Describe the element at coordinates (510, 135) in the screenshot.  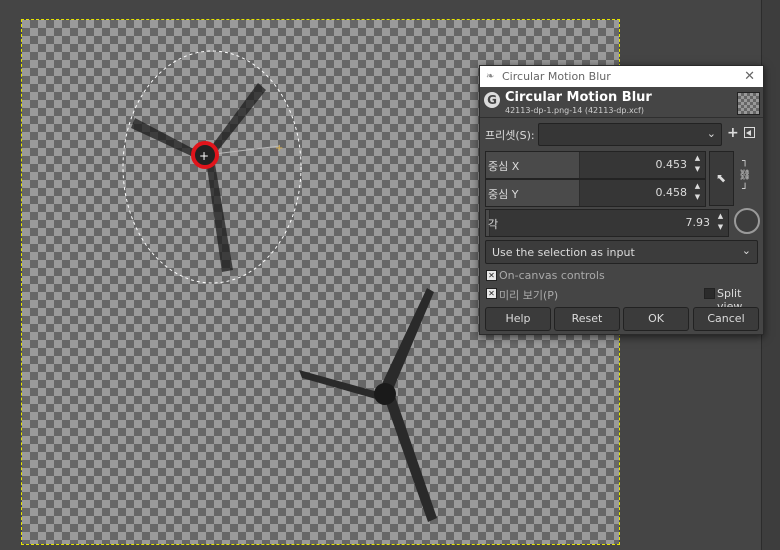
I see `presets-label: 프리셋(S):` at that location.